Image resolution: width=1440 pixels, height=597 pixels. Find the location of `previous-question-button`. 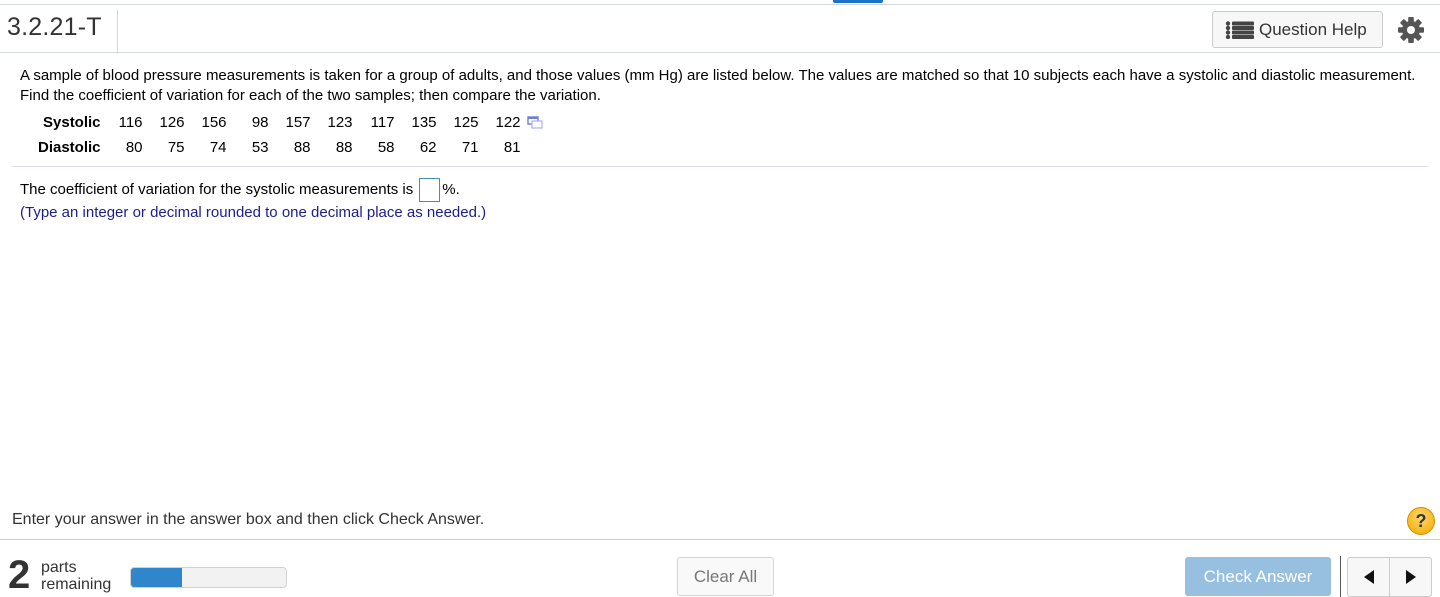

previous-question-button is located at coordinates (1368, 577).